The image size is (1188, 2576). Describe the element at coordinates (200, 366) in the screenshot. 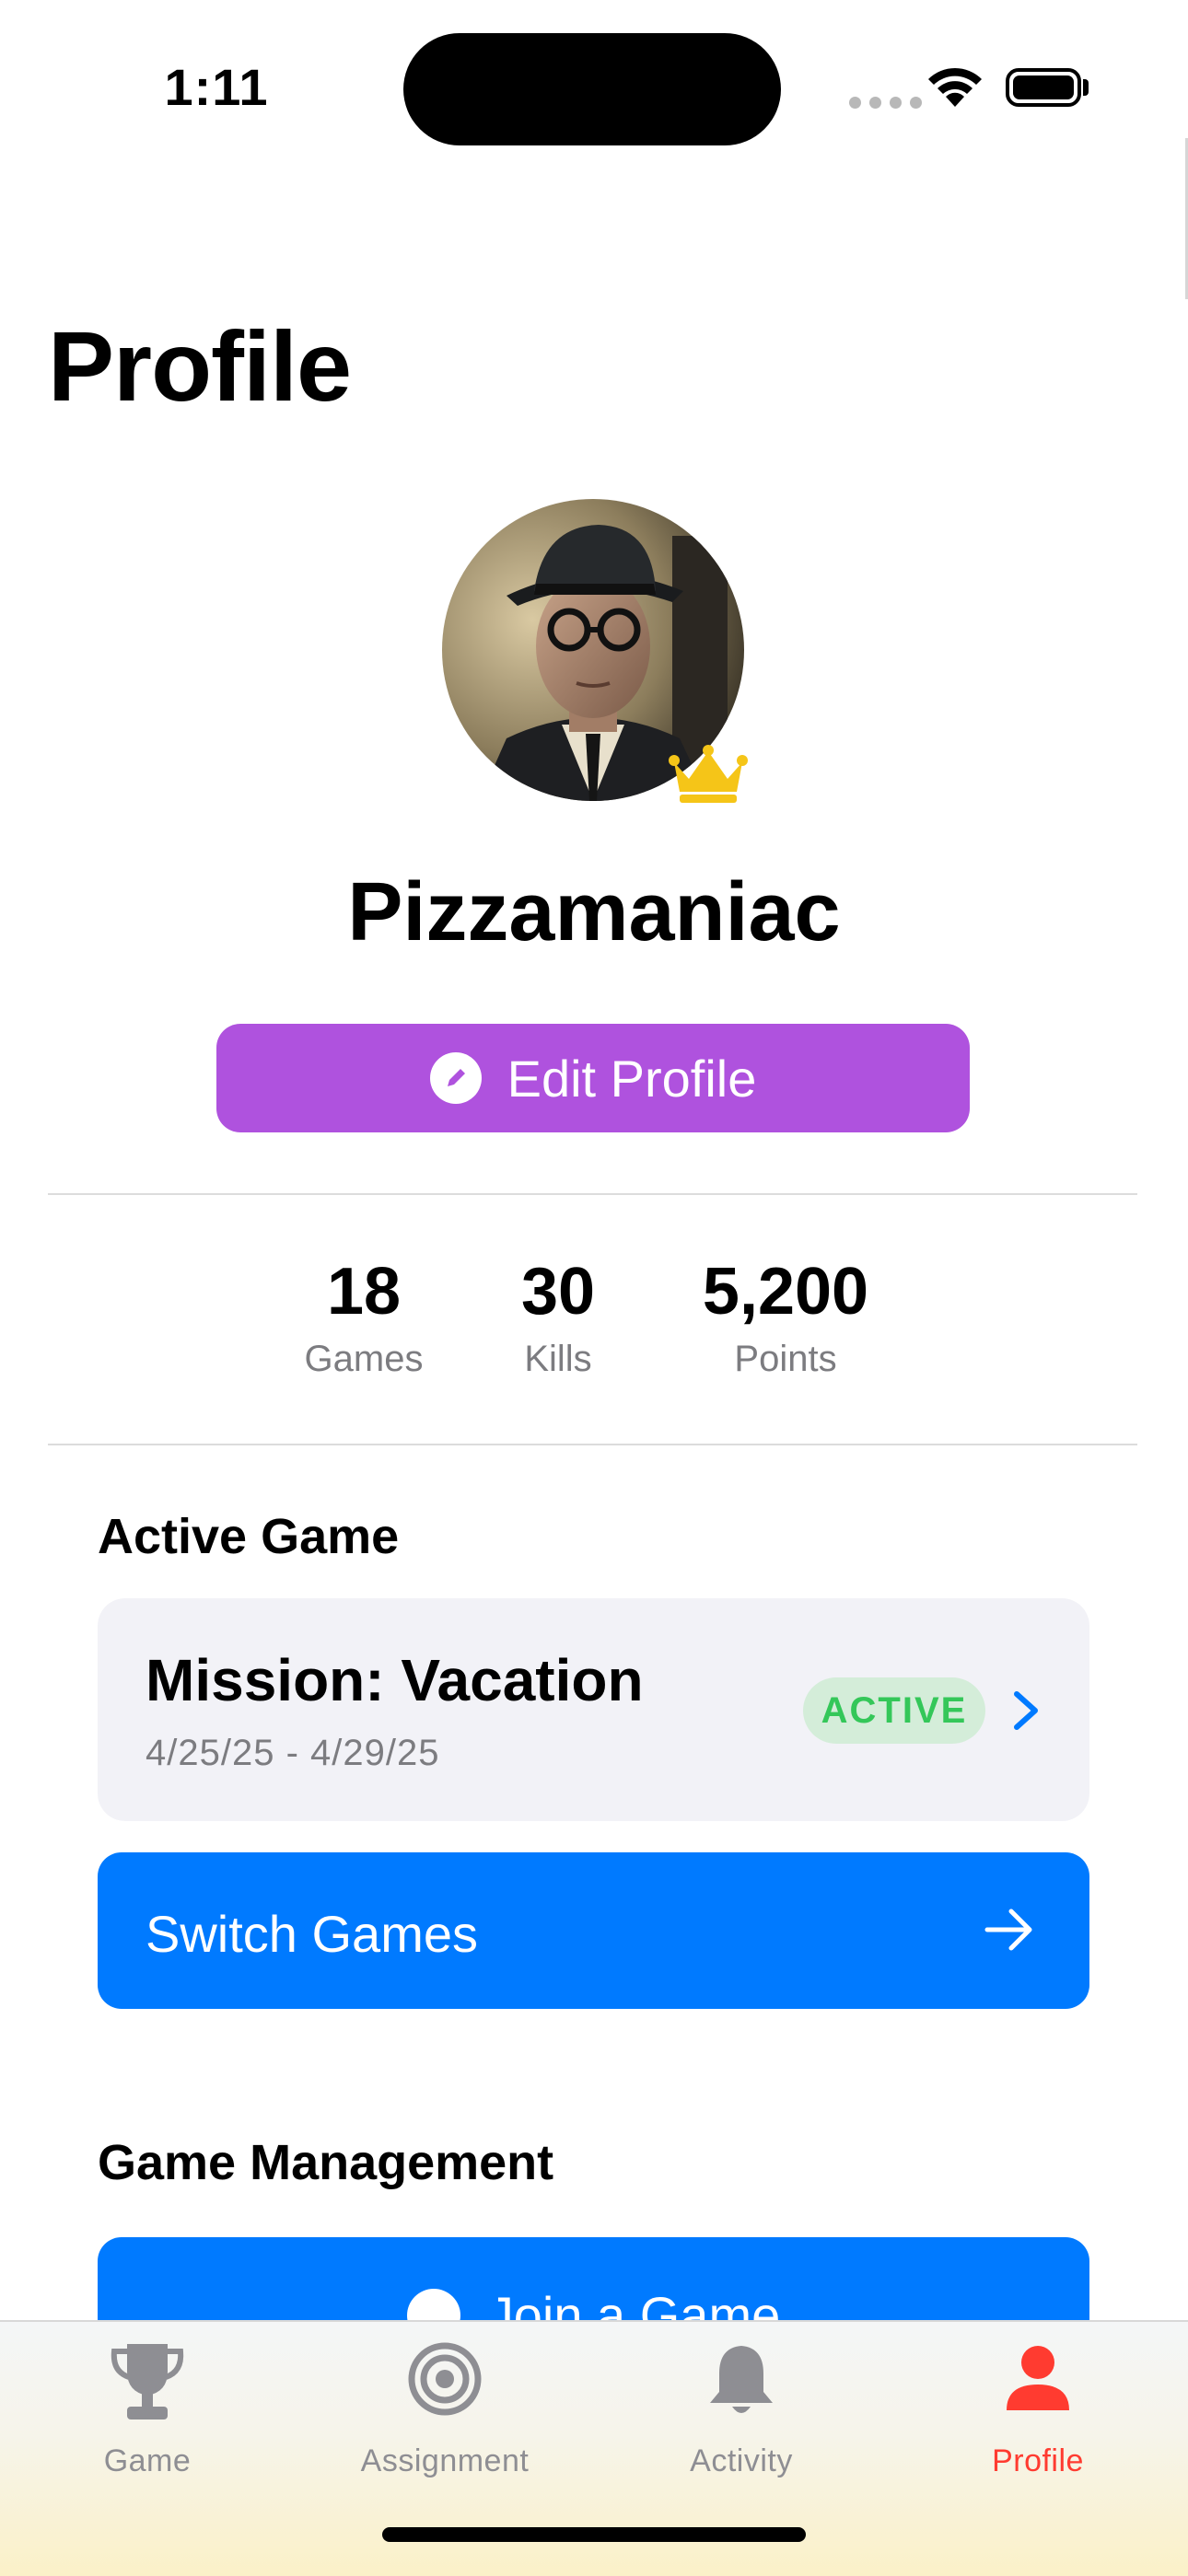

I see `page-title: Profile` at that location.